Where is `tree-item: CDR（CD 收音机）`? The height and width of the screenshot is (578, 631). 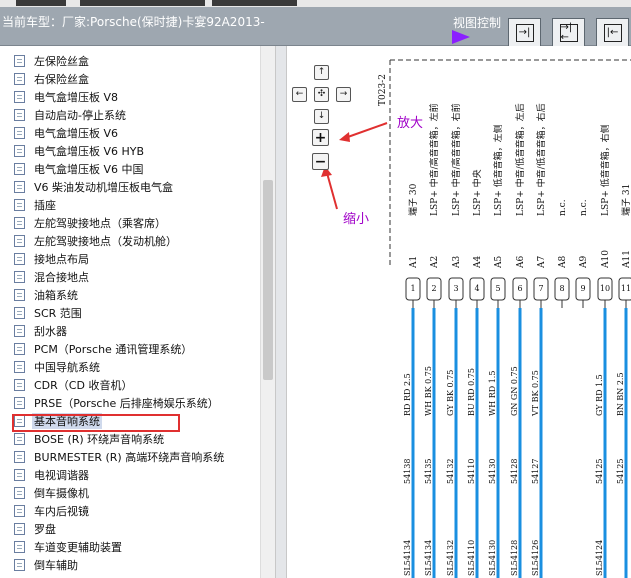 tree-item: CDR（CD 收音机） is located at coordinates (74, 385).